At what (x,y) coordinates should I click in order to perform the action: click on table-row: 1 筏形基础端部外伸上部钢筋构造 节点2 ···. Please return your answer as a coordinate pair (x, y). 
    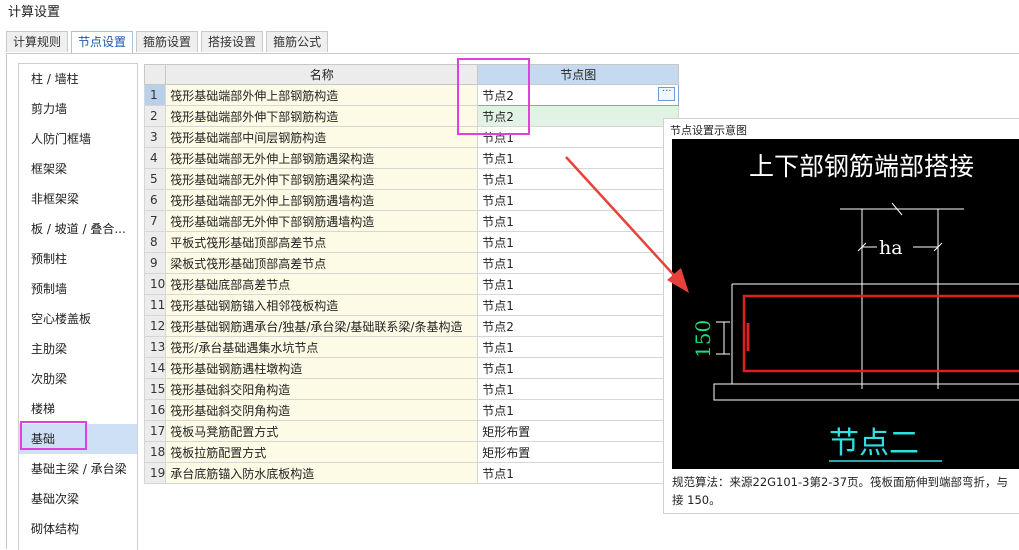
    Looking at the image, I should click on (411, 95).